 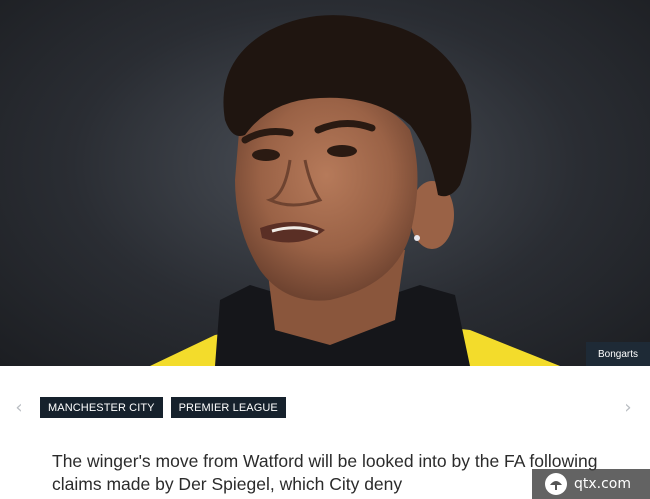 I want to click on tag-list: MANCHESTER CITY PREMIER LEAGUE, so click(x=163, y=407).